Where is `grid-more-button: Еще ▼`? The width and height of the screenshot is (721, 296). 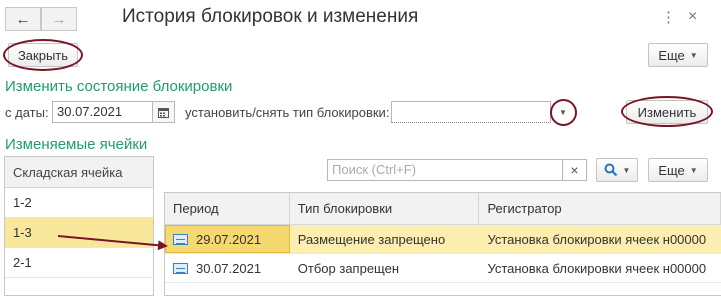
grid-more-button: Еще ▼ is located at coordinates (678, 170).